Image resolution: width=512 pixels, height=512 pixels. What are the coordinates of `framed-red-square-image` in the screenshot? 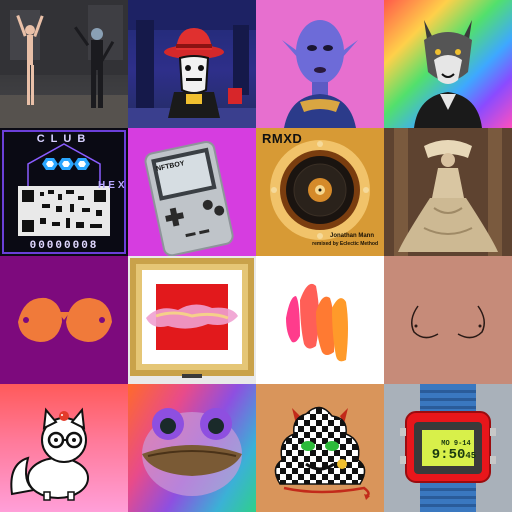 It's located at (192, 318).